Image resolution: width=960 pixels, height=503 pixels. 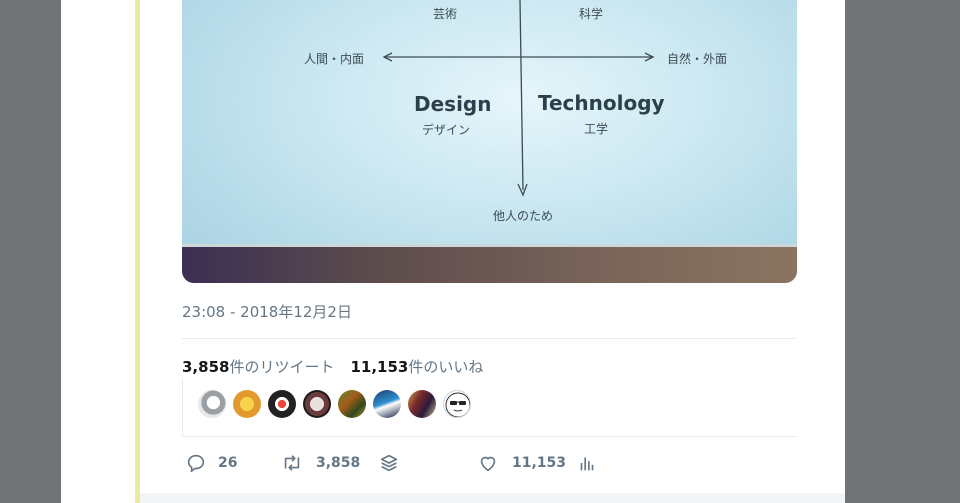 What do you see at coordinates (445, 14) in the screenshot?
I see `label-art: 芸術` at bounding box center [445, 14].